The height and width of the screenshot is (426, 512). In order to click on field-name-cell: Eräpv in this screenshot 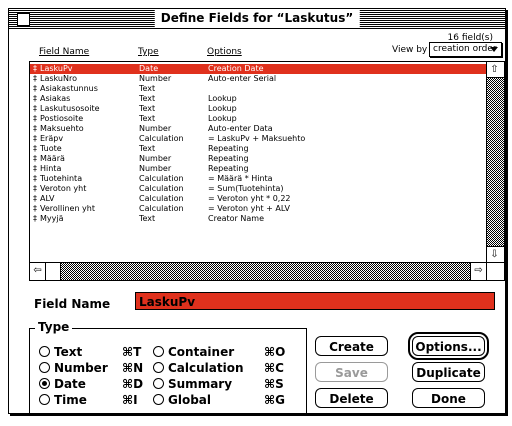, I will do `click(52, 138)`.